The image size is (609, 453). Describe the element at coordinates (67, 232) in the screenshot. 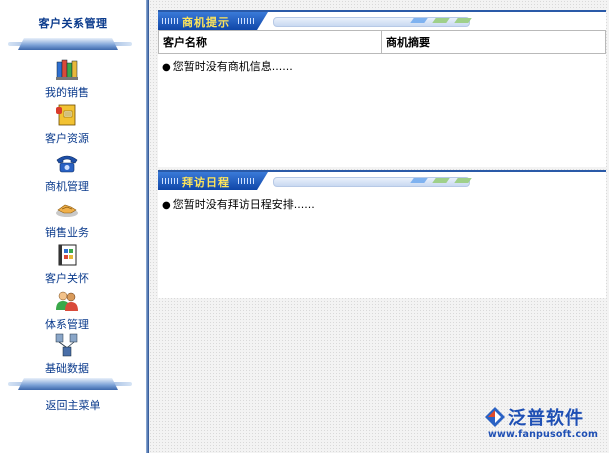

I see `sidebar-item-label: 销售业务` at that location.